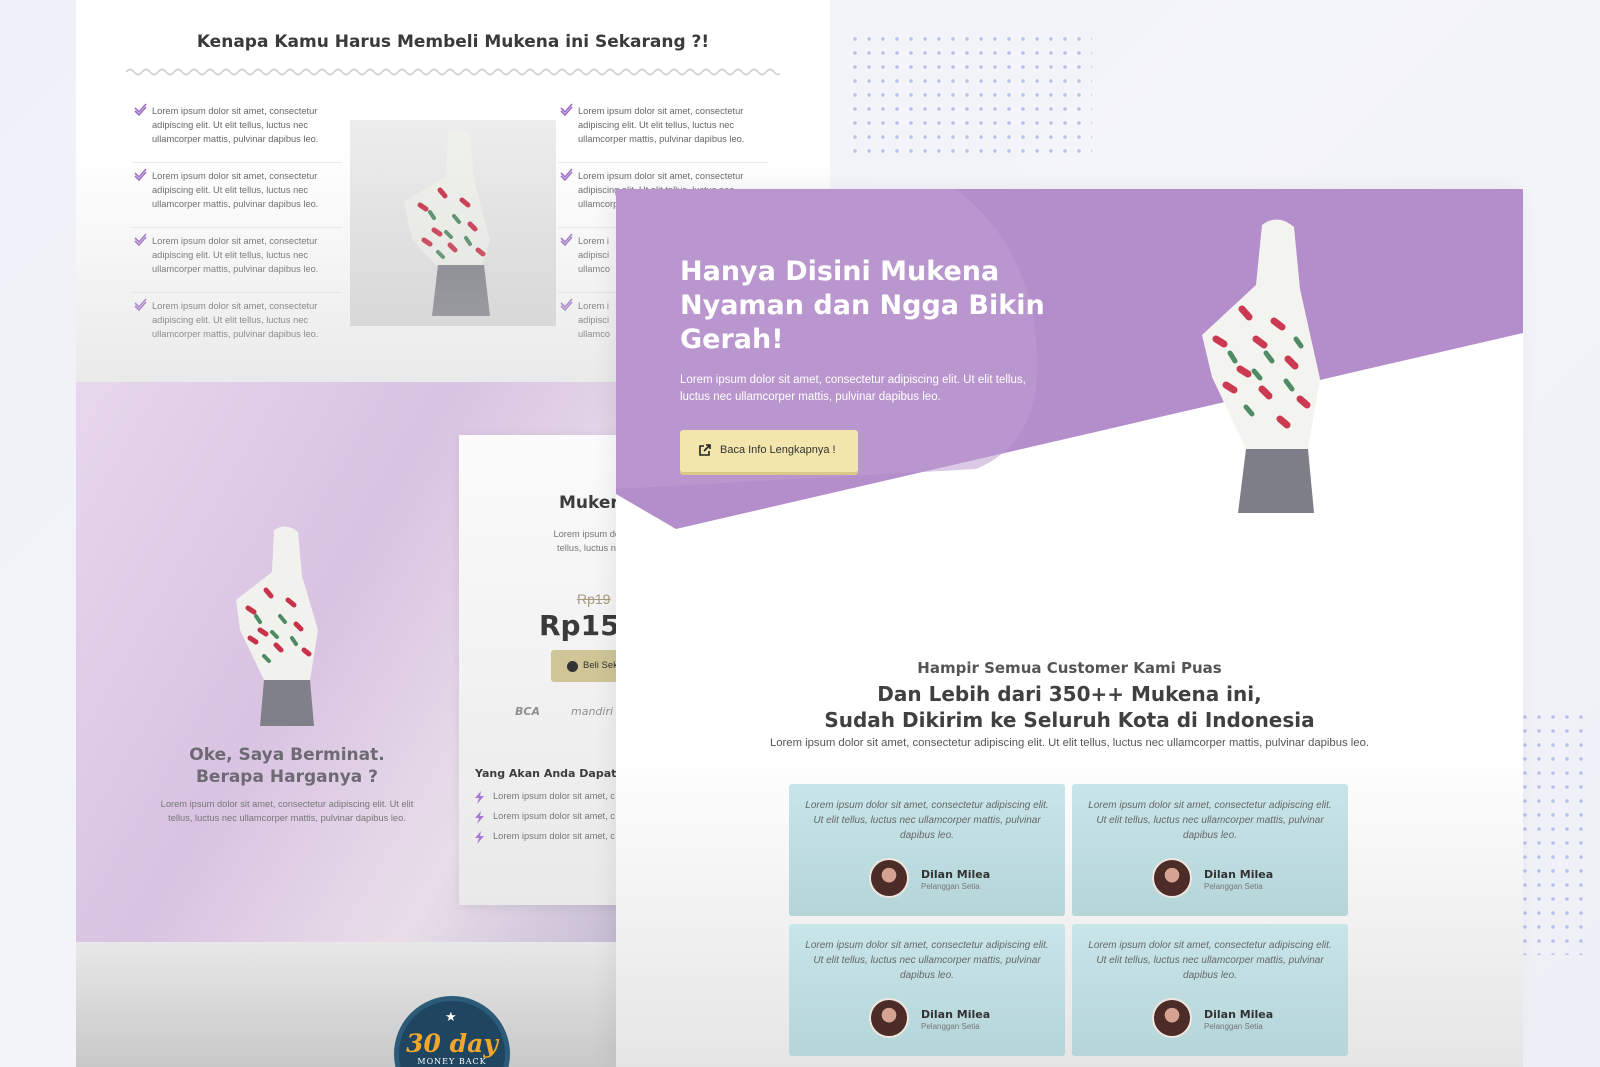  What do you see at coordinates (546, 773) in the screenshot?
I see `price-card-subheading: Yang Akan Anda Dapat` at bounding box center [546, 773].